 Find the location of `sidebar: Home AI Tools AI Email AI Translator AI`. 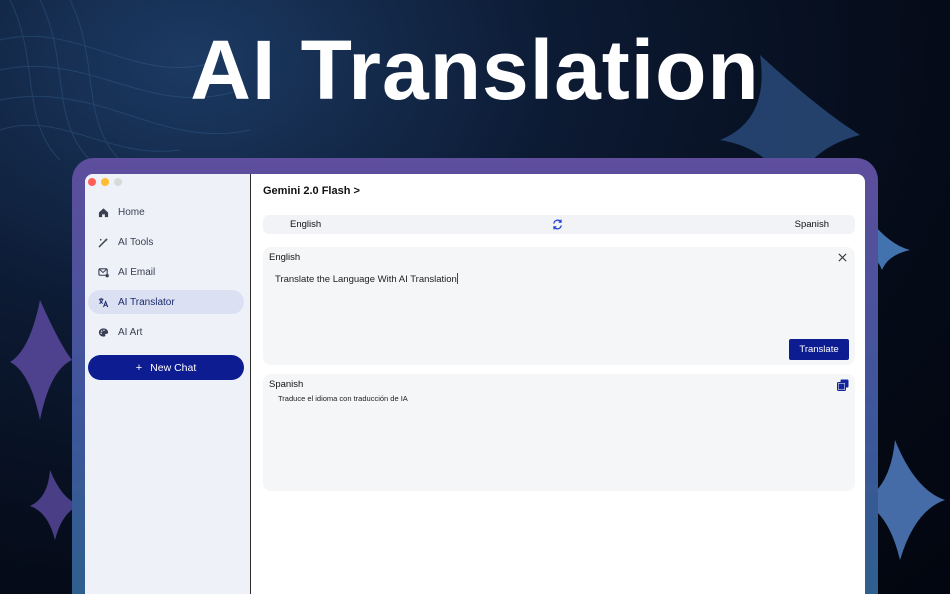

sidebar: Home AI Tools AI Email AI Translator AI is located at coordinates (168, 384).